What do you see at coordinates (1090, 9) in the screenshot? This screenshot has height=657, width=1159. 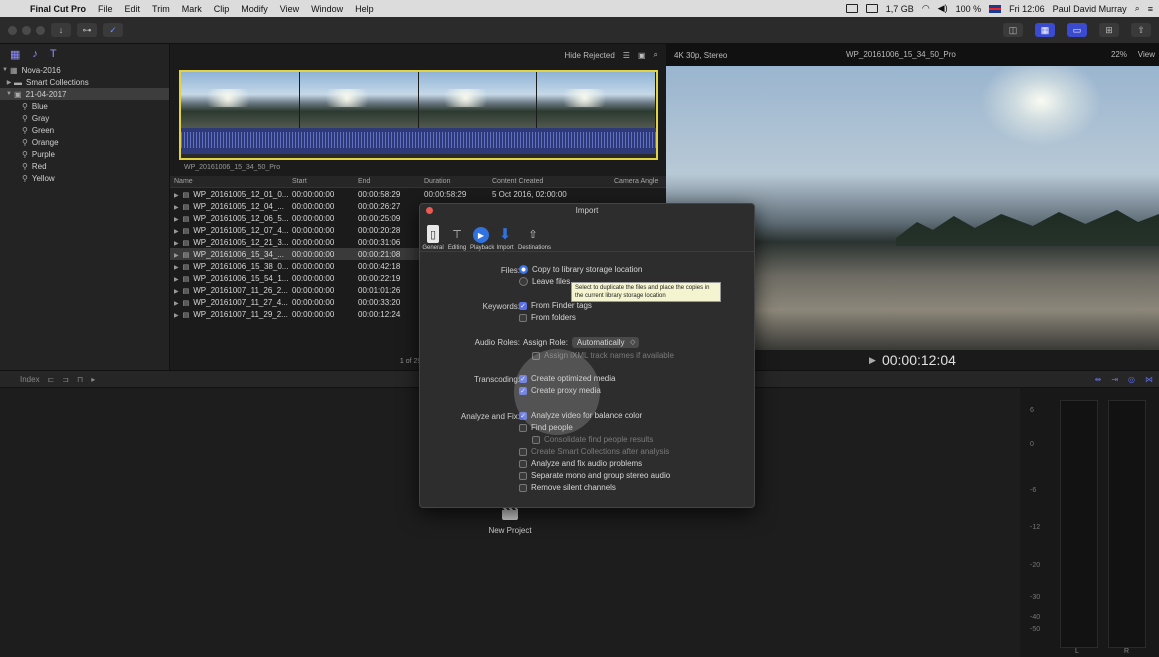 I see `user-name: Paul David Murray` at bounding box center [1090, 9].